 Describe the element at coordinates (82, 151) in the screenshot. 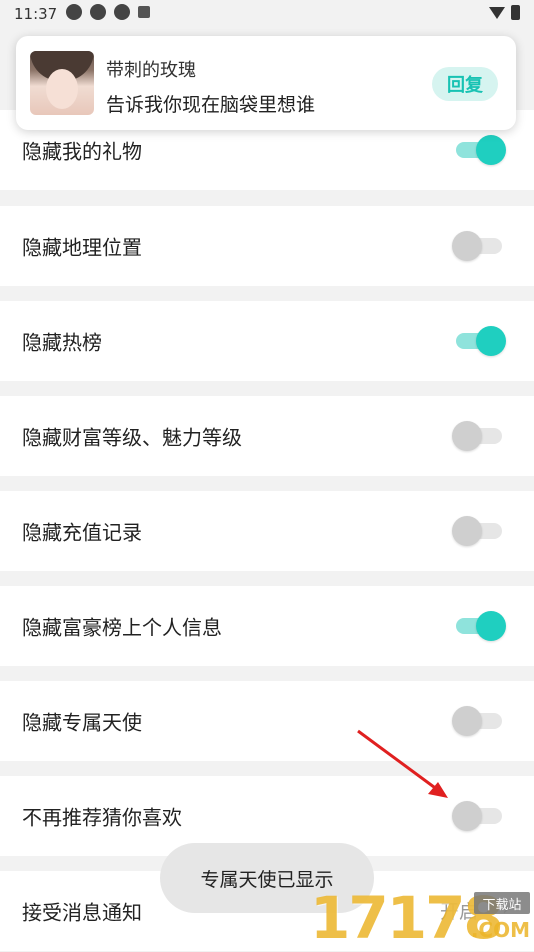

I see `setting-label: 隐藏我的礼物` at that location.